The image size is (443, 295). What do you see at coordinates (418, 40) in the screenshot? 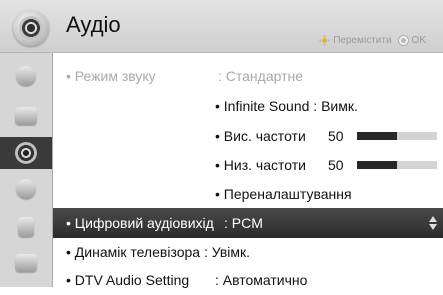
I see `hint-ok-label: OK` at bounding box center [418, 40].